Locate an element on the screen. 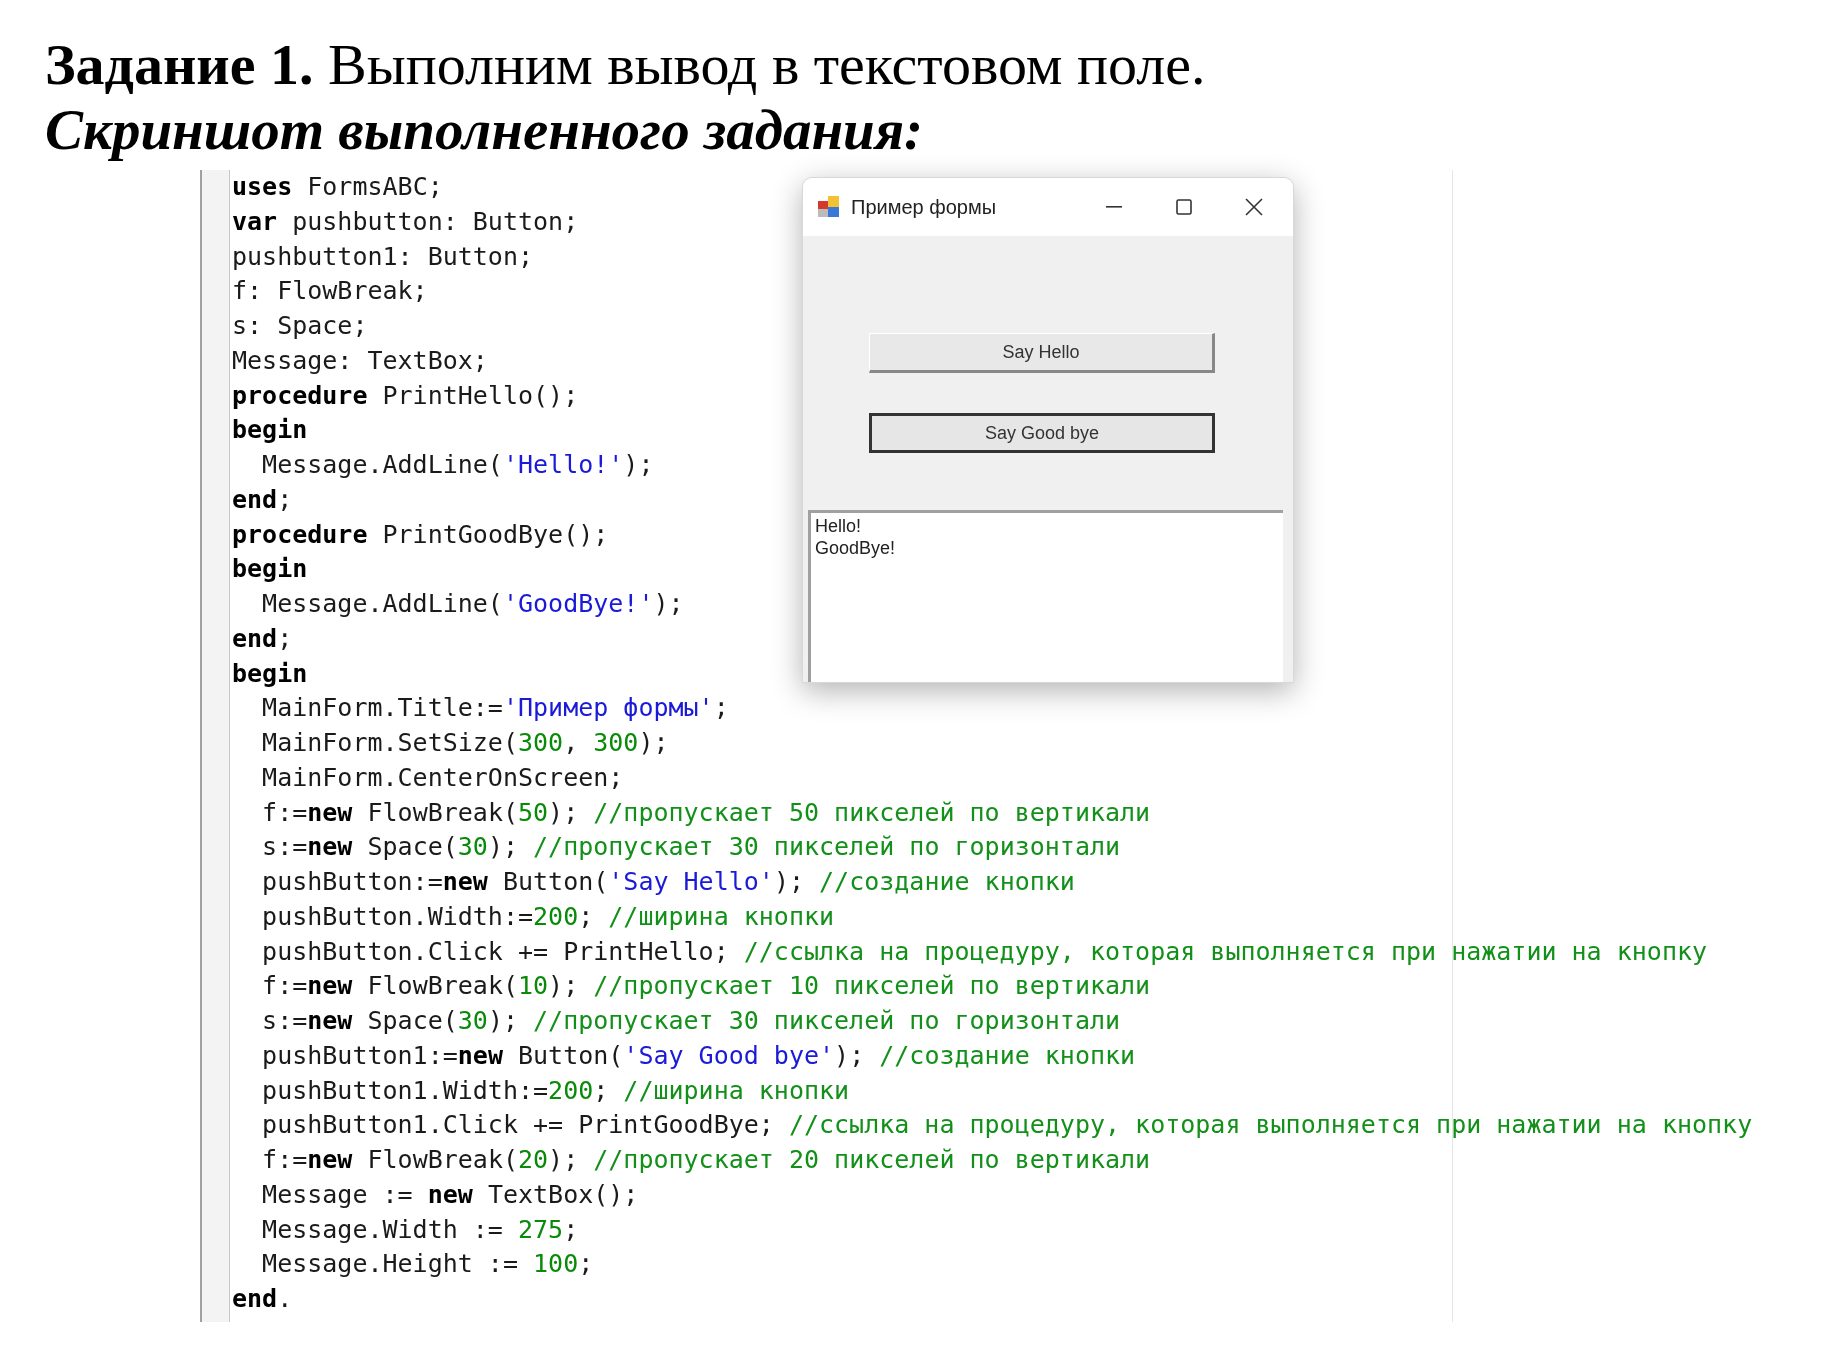  maximize-icon is located at coordinates (1184, 207).